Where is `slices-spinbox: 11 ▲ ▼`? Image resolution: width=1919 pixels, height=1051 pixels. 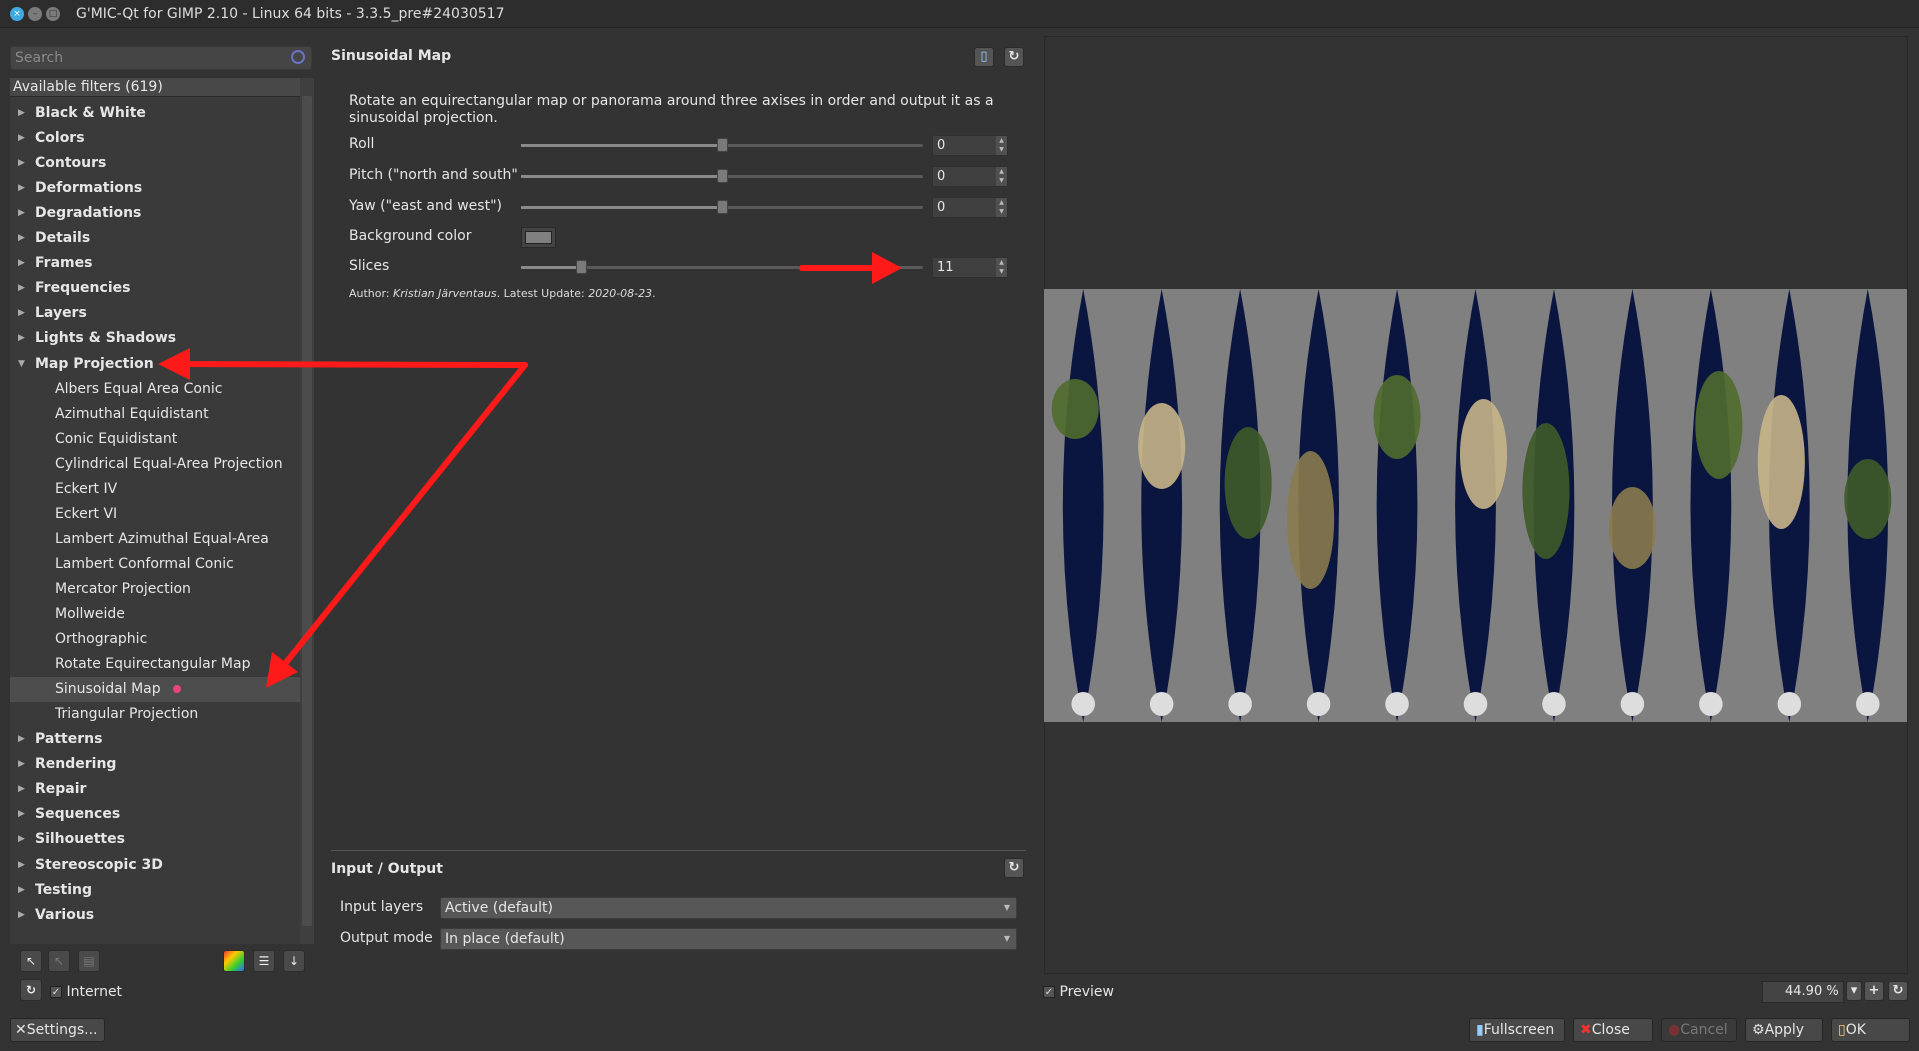 slices-spinbox: 11 ▲ ▼ is located at coordinates (970, 267).